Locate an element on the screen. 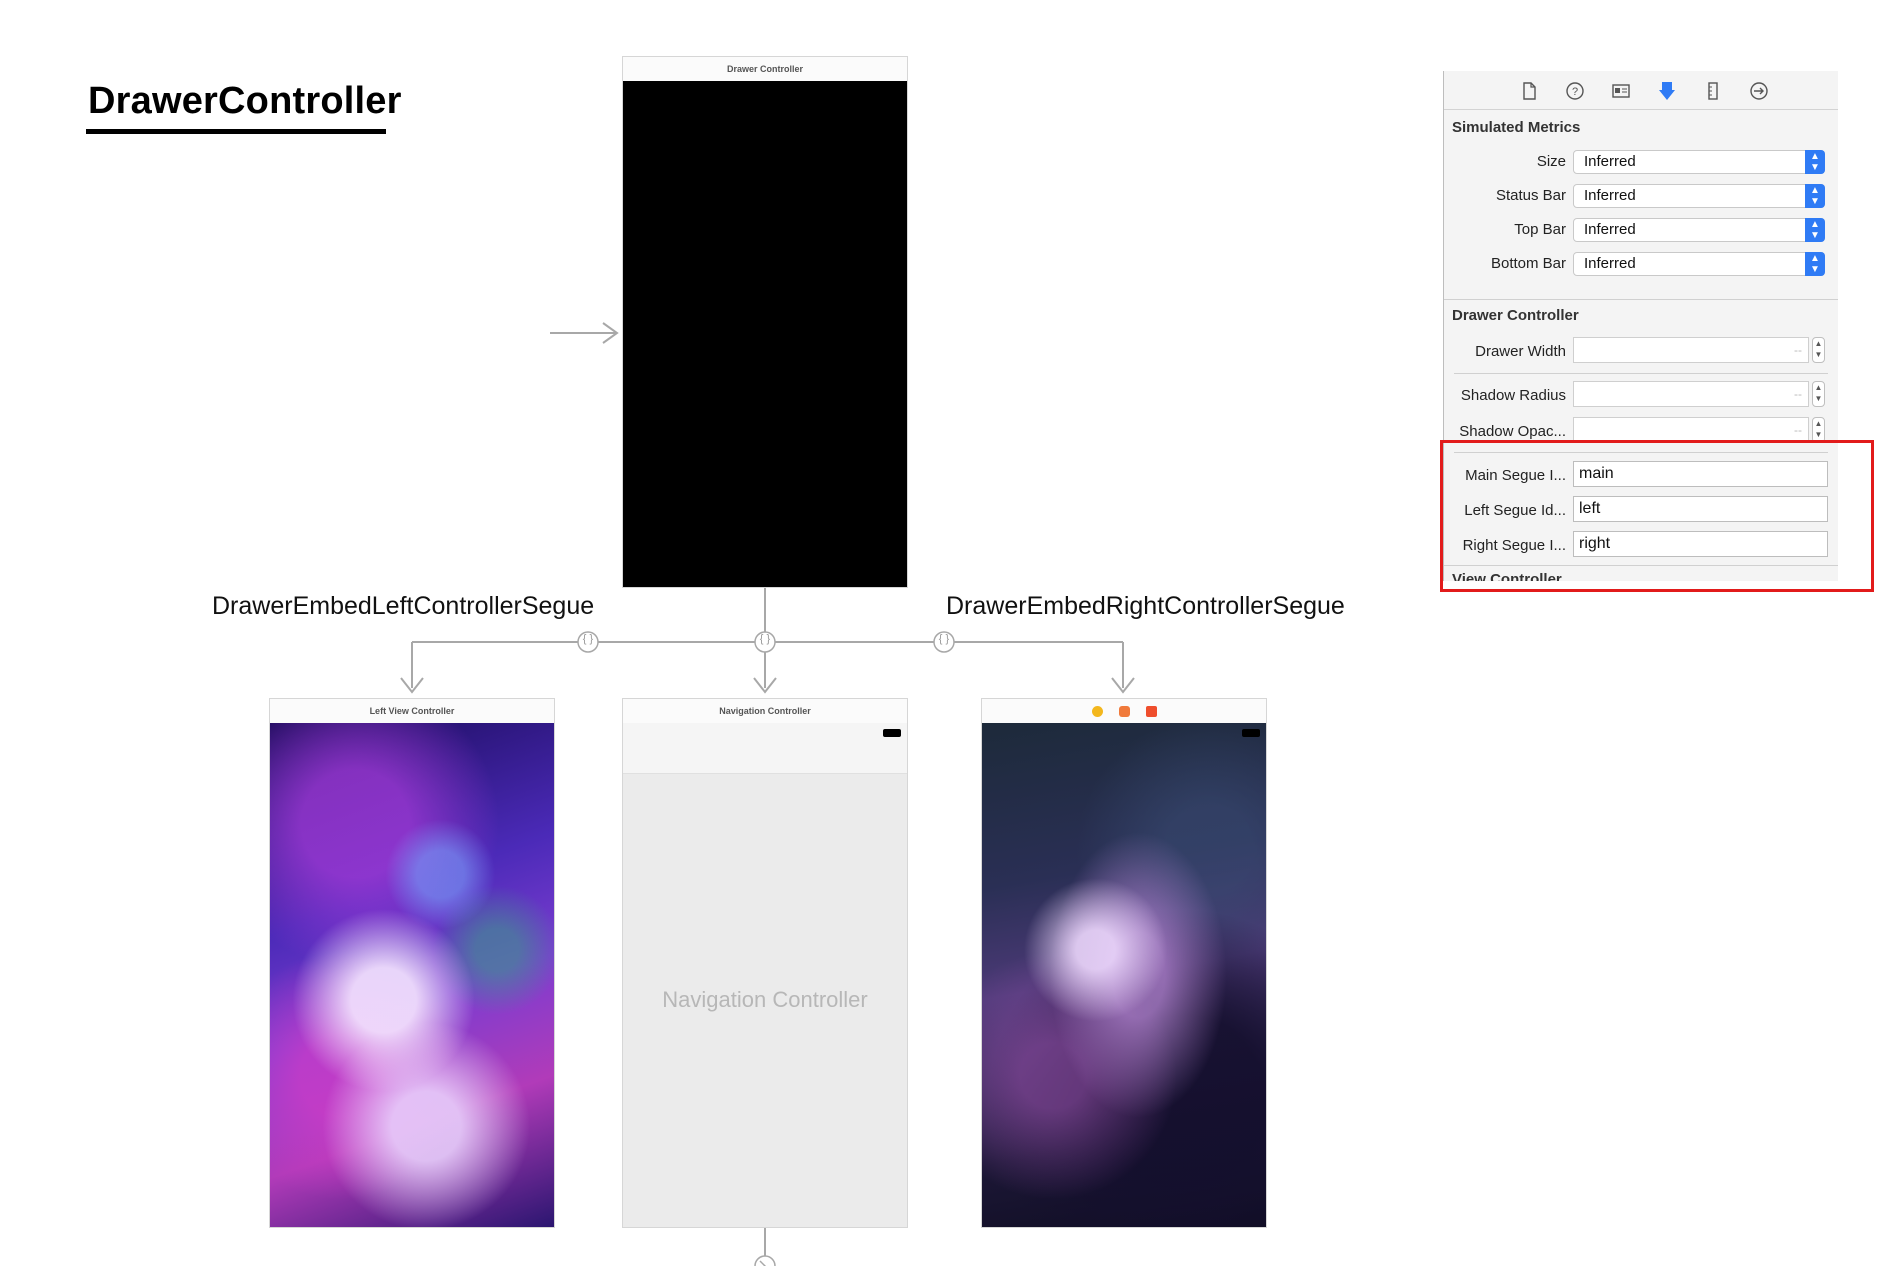 The height and width of the screenshot is (1266, 1892). navigation-body: Navigation Controller is located at coordinates (765, 975).